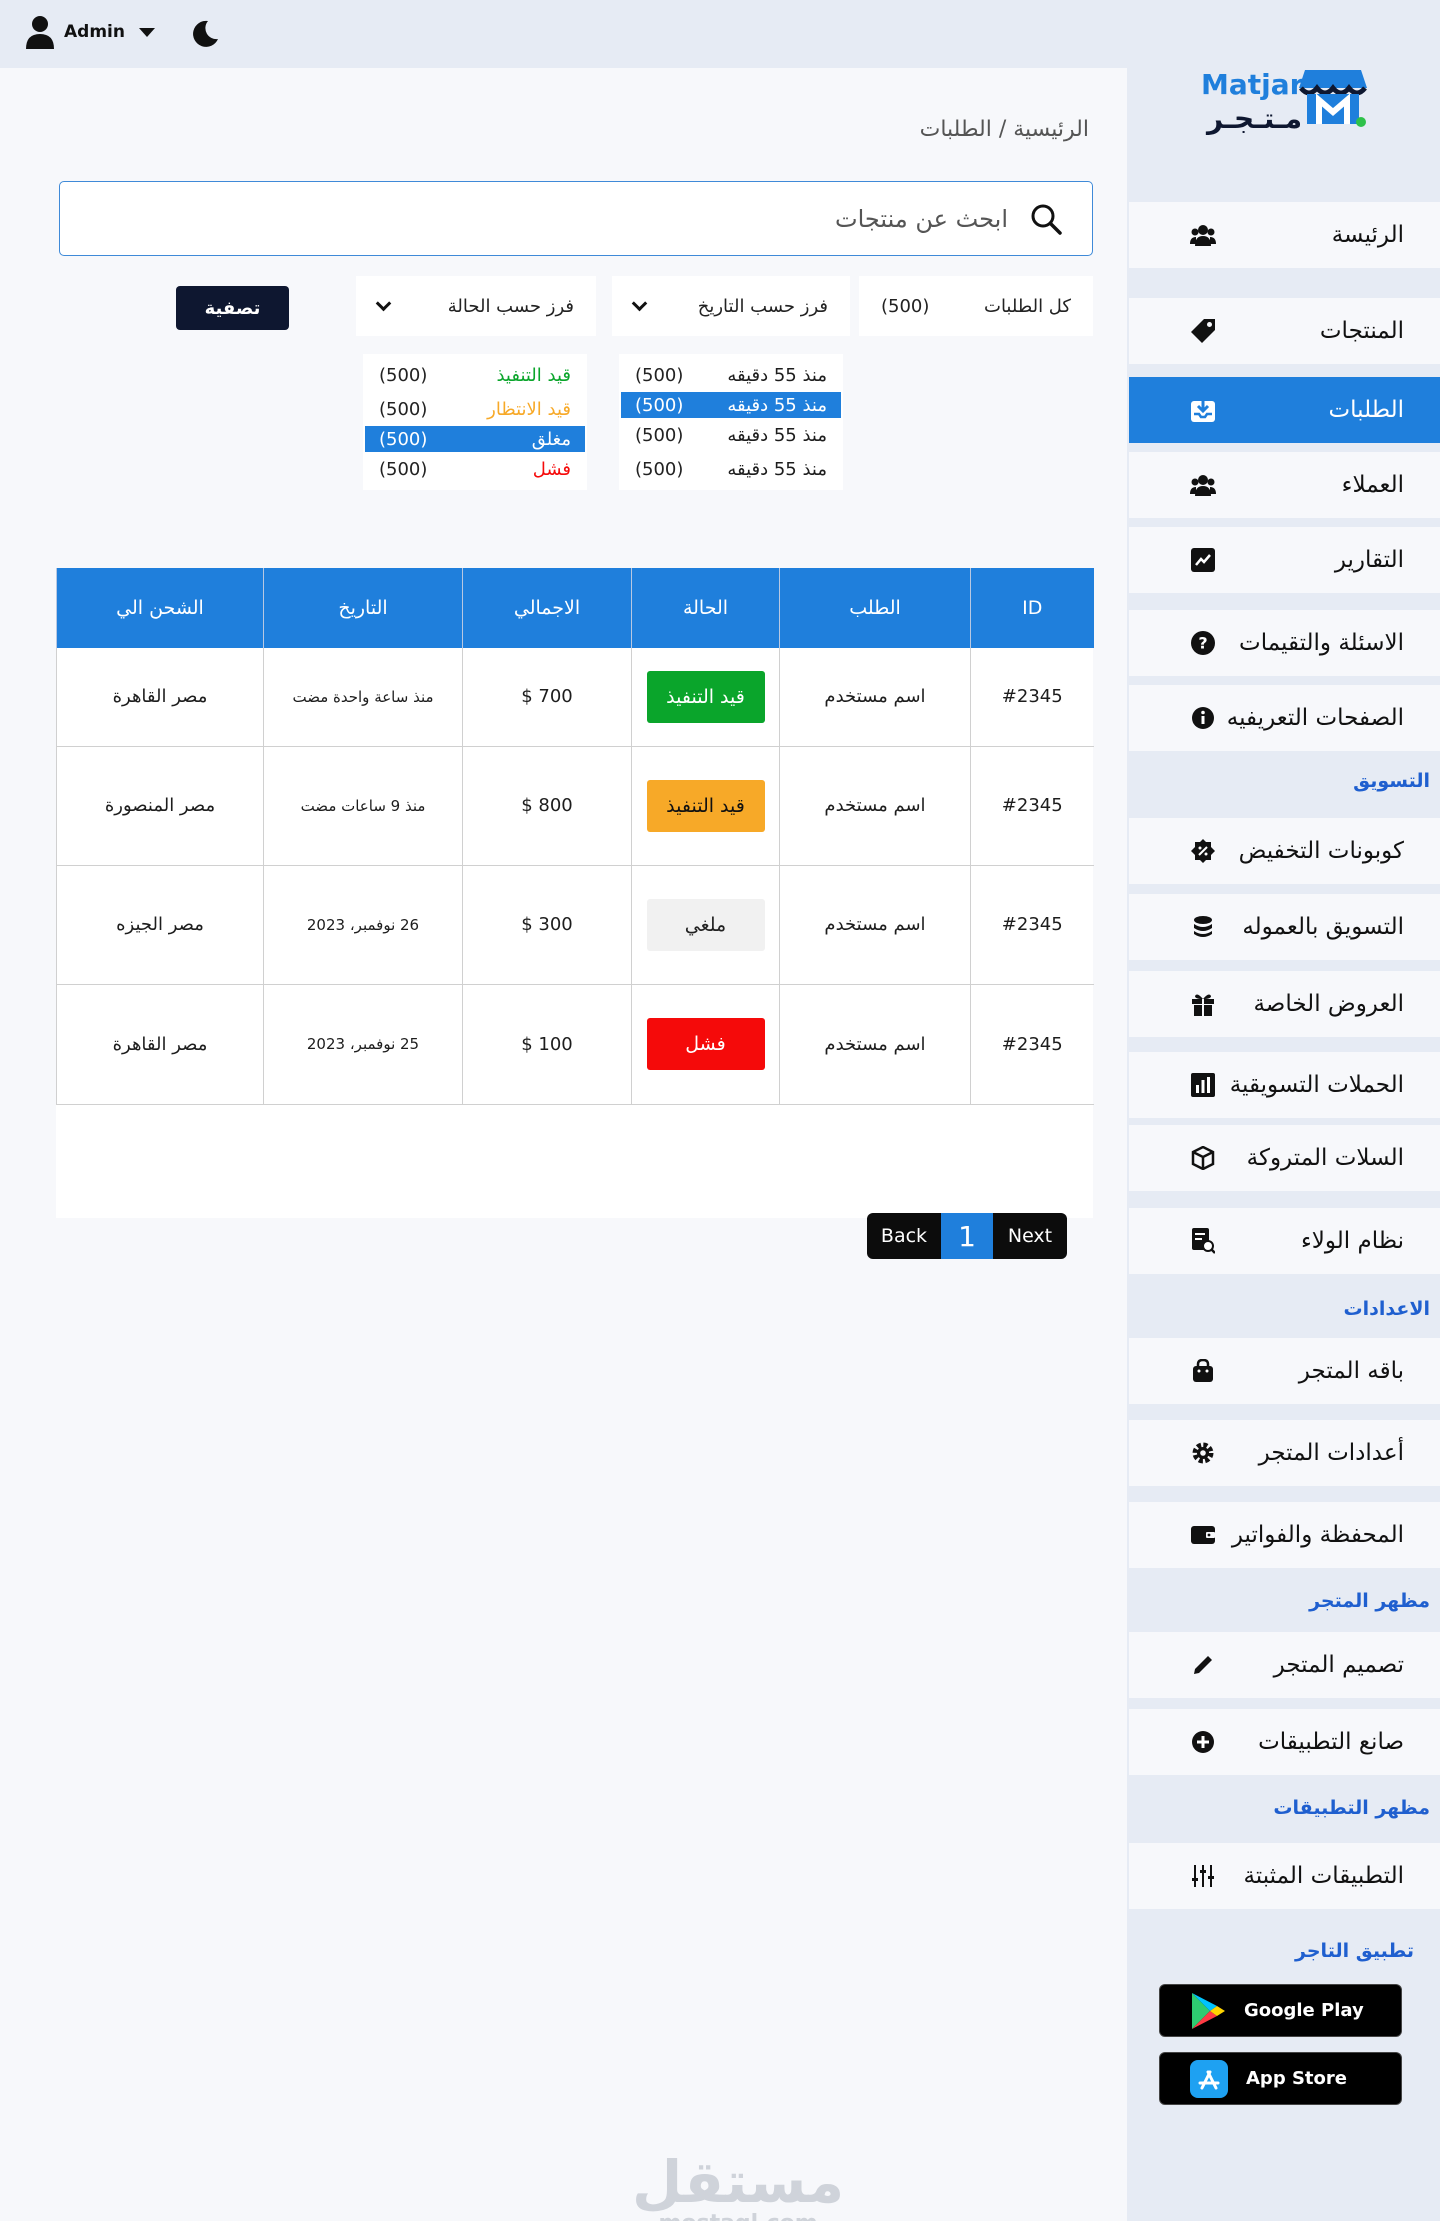 Image resolution: width=1440 pixels, height=2221 pixels. Describe the element at coordinates (904, 1236) in the screenshot. I see `back-button: Back` at that location.